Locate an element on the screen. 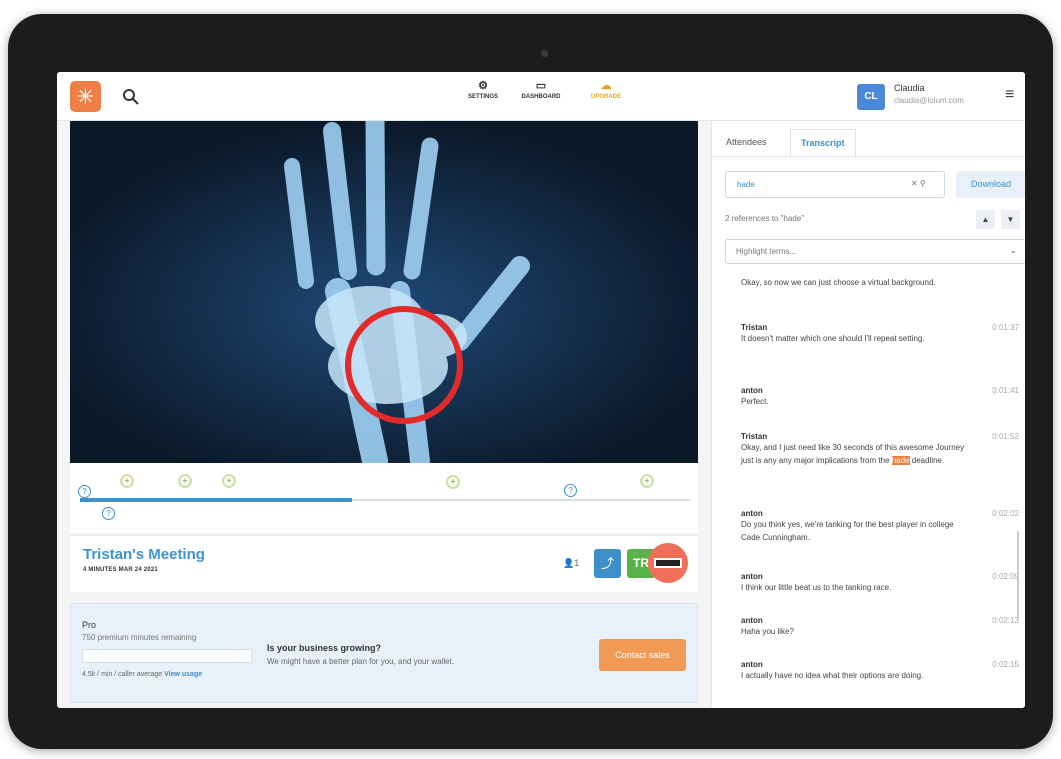 The height and width of the screenshot is (759, 1061). highlight-terms-select: Highlight terms... ⌄ is located at coordinates (875, 251).